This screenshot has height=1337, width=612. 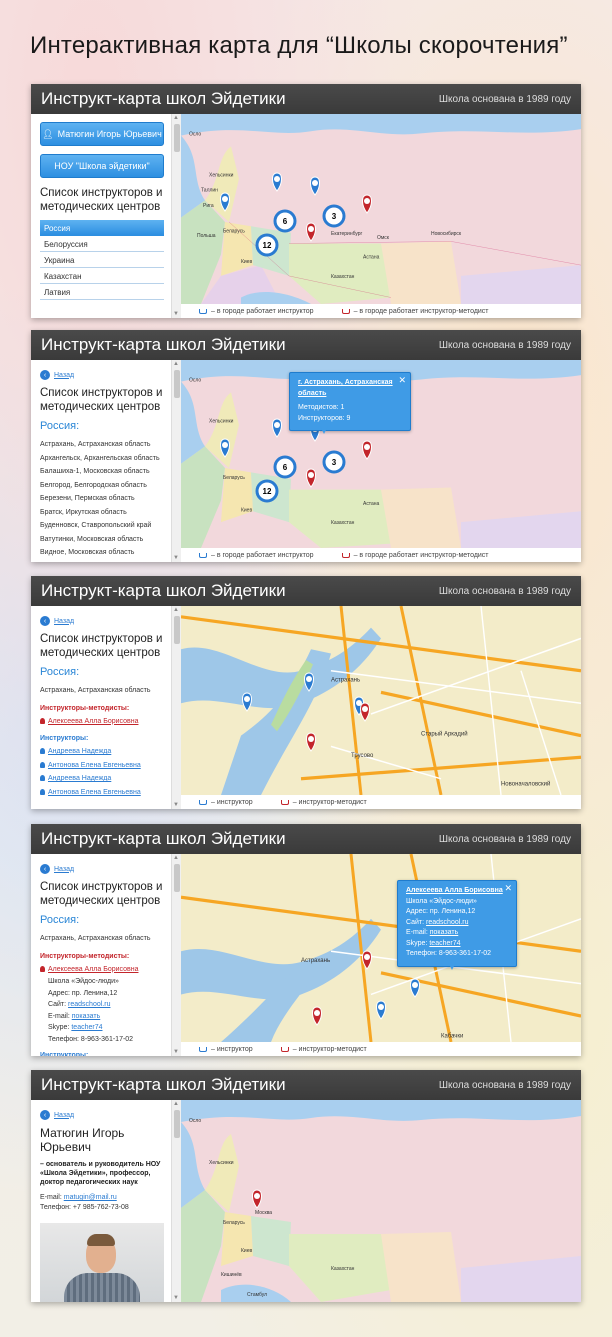 I want to click on org-button: НОУ "Школа эйдетики", so click(x=102, y=166).